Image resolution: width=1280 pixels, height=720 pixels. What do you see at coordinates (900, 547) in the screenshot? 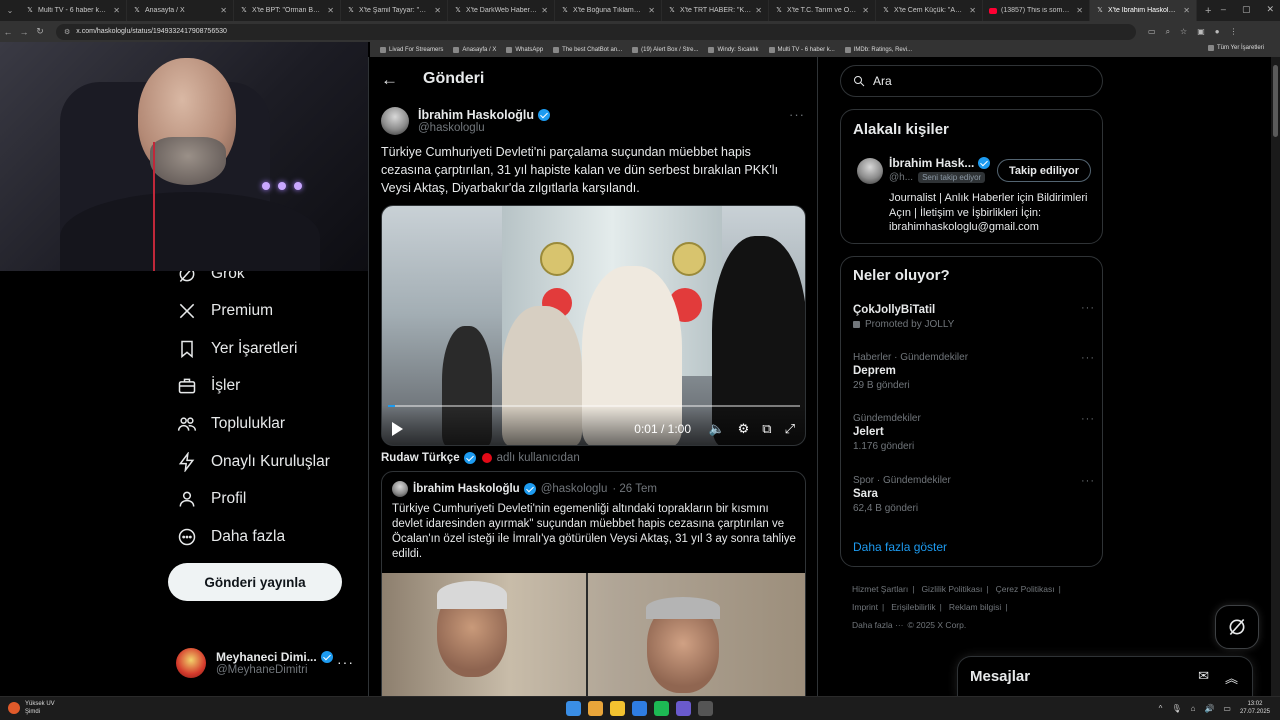
I see `show-more-link: Daha fazla göster` at bounding box center [900, 547].